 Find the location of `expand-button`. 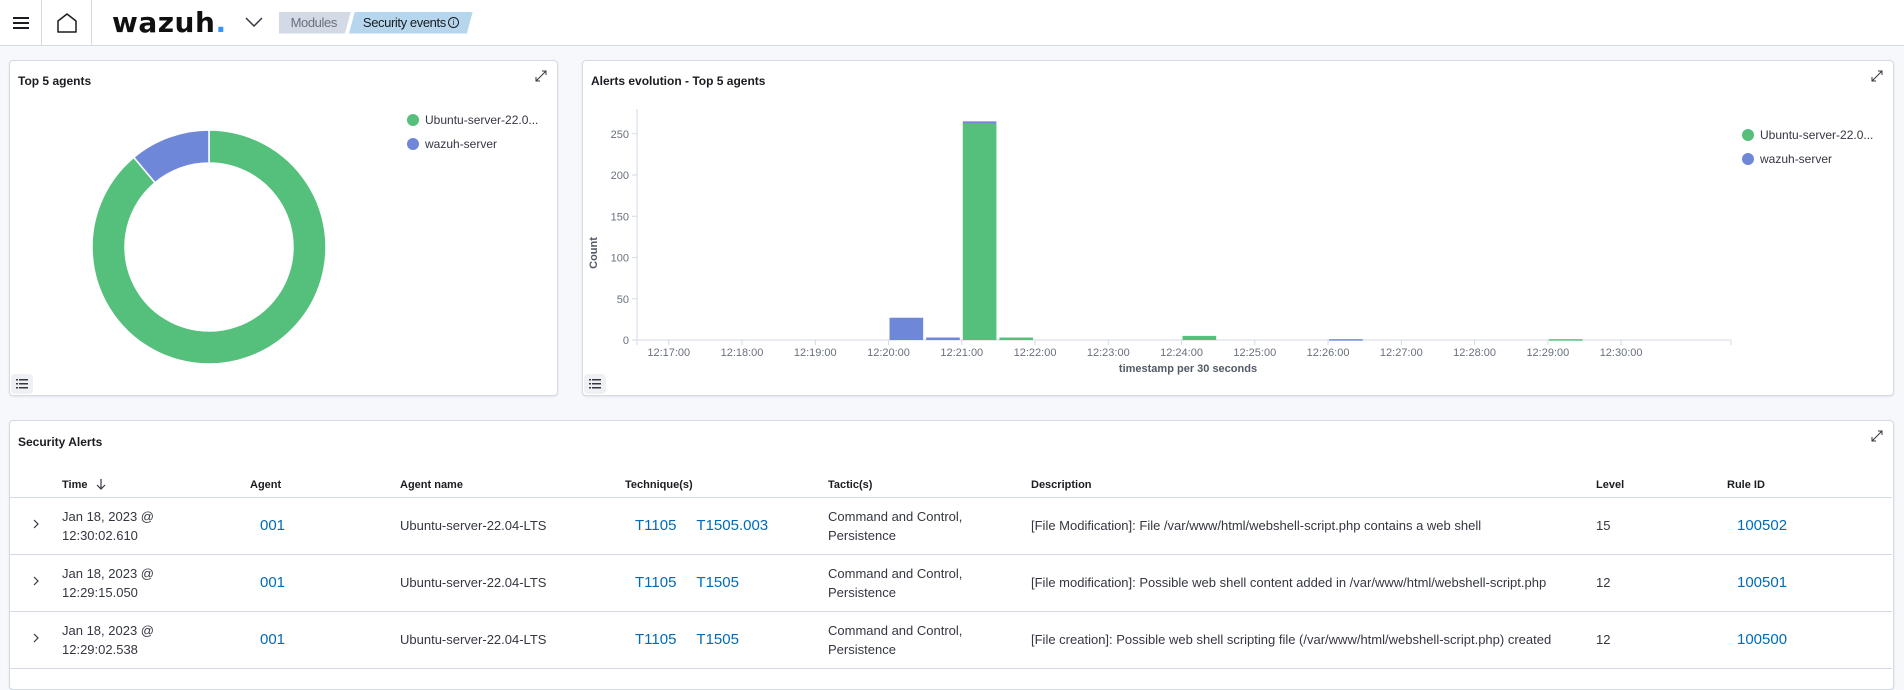

expand-button is located at coordinates (1877, 436).